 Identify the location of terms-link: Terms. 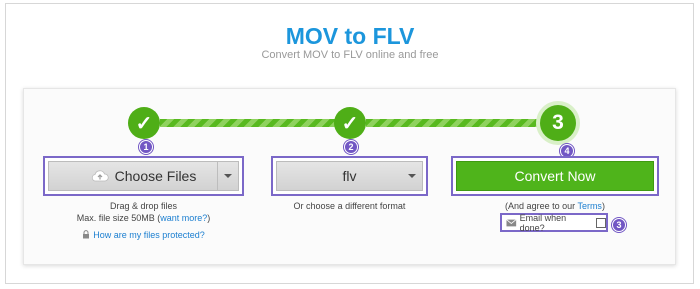
(589, 206).